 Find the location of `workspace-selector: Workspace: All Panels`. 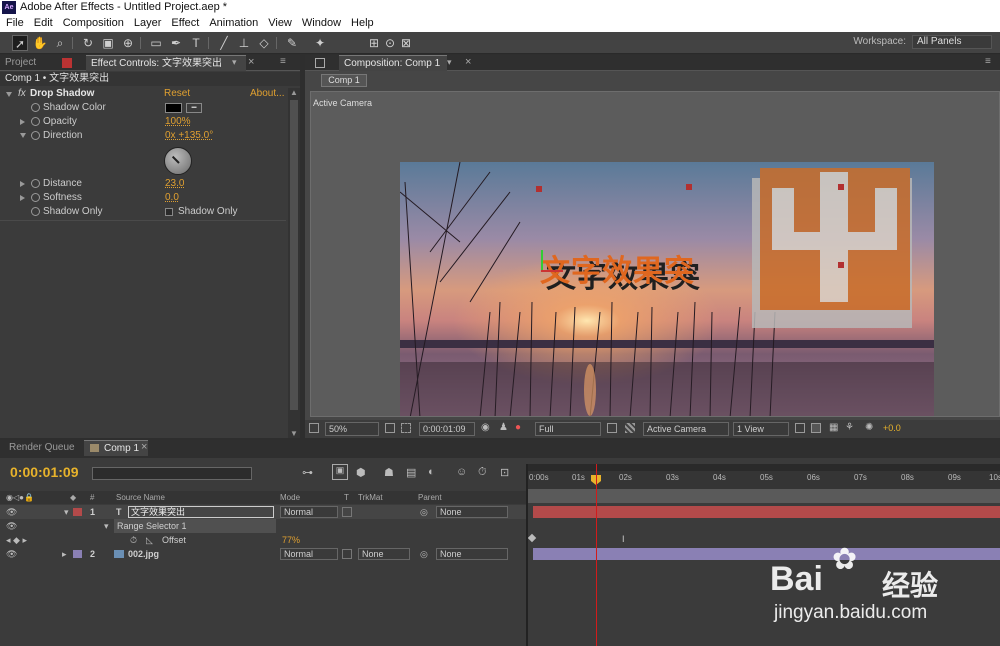

workspace-selector: Workspace: All Panels is located at coordinates (922, 42).